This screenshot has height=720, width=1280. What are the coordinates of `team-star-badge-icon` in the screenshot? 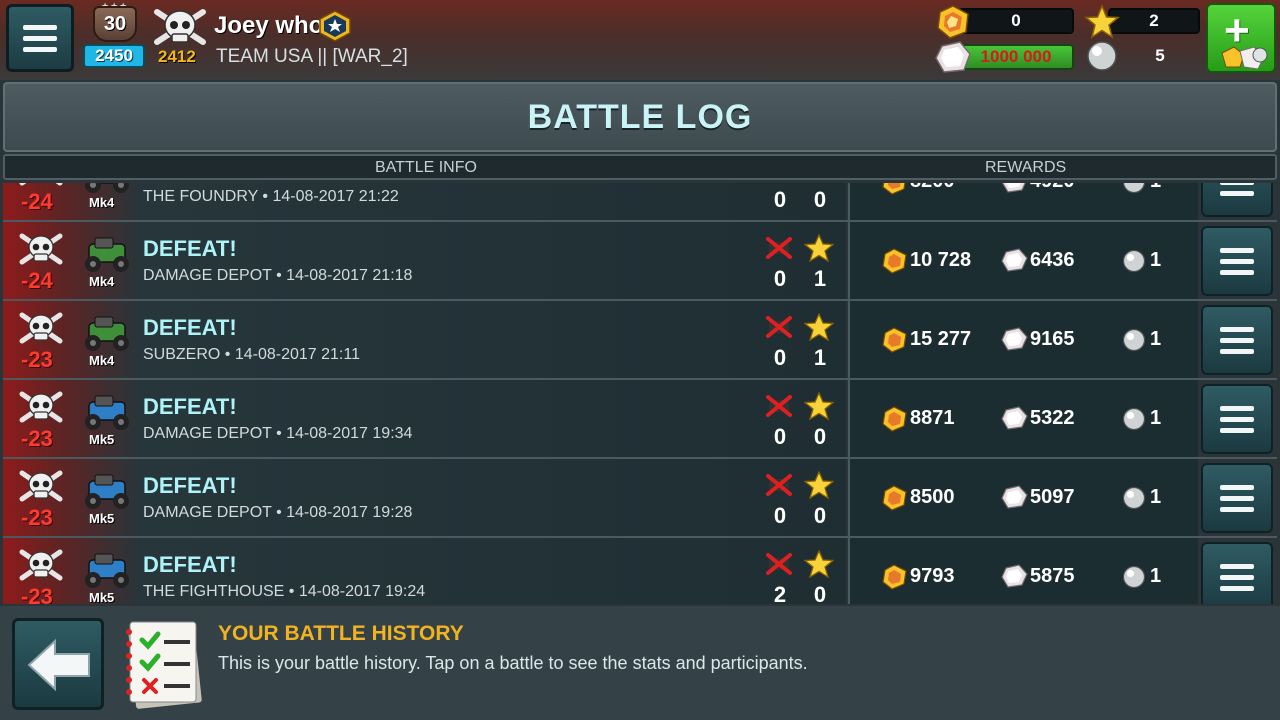 It's located at (335, 26).